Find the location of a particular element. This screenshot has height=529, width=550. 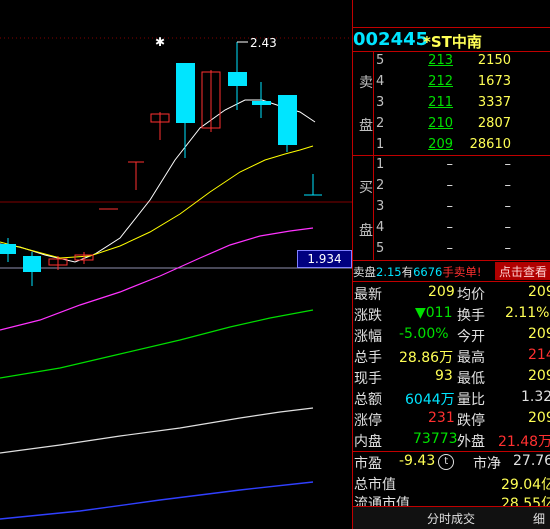

avg-label: 均价 is located at coordinates (471, 295).